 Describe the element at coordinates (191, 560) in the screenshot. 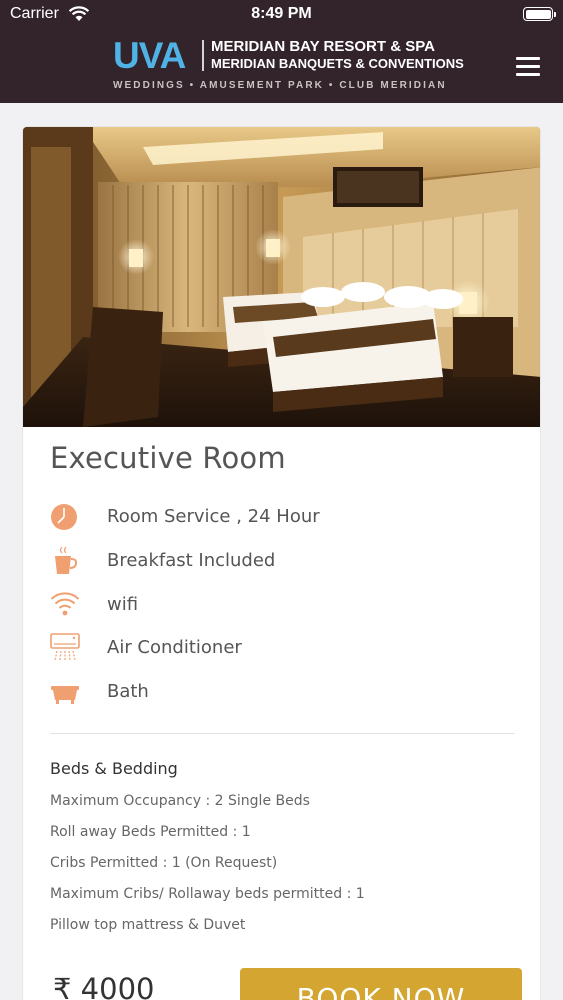

I see `amenity-label: Breakfast Included` at that location.